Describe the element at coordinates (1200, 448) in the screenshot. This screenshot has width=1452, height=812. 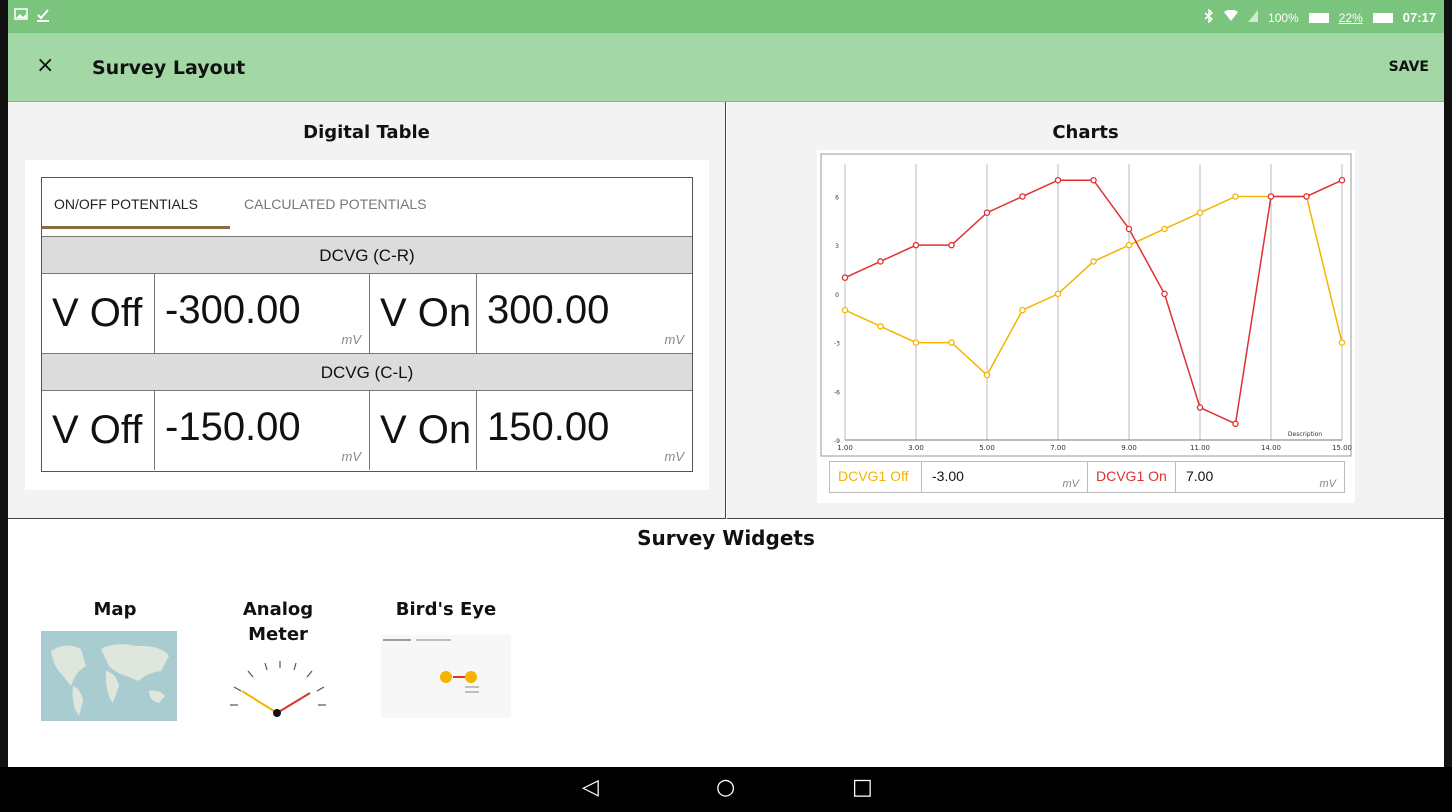
I see `x-tick-label: 11.00` at that location.